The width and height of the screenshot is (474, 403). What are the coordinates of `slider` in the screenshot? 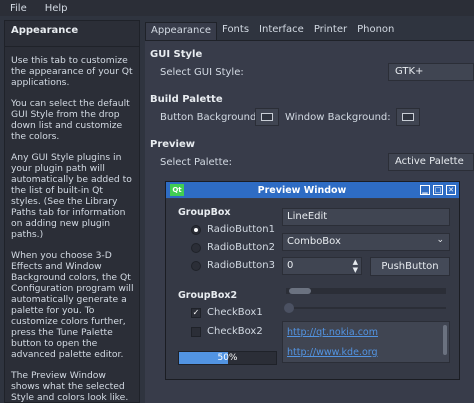 It's located at (365, 308).